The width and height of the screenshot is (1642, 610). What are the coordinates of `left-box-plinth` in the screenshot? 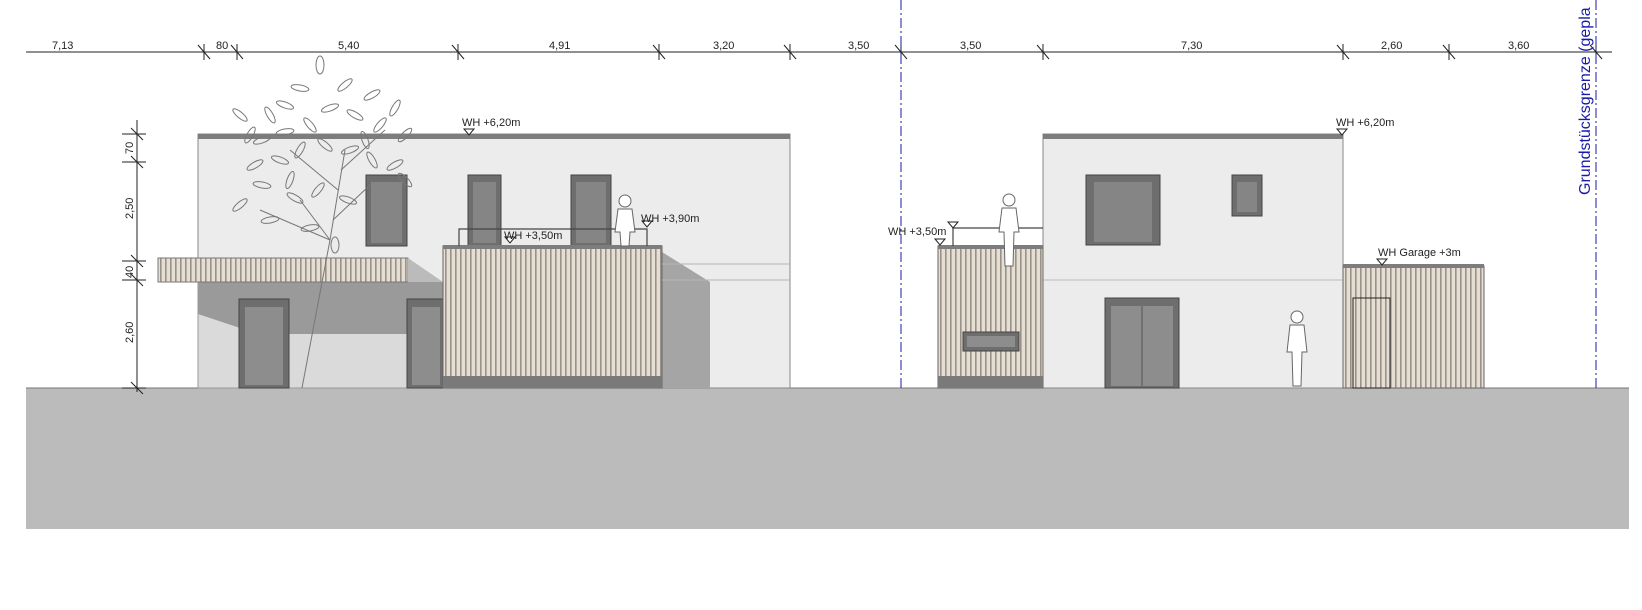 It's located at (552, 382).